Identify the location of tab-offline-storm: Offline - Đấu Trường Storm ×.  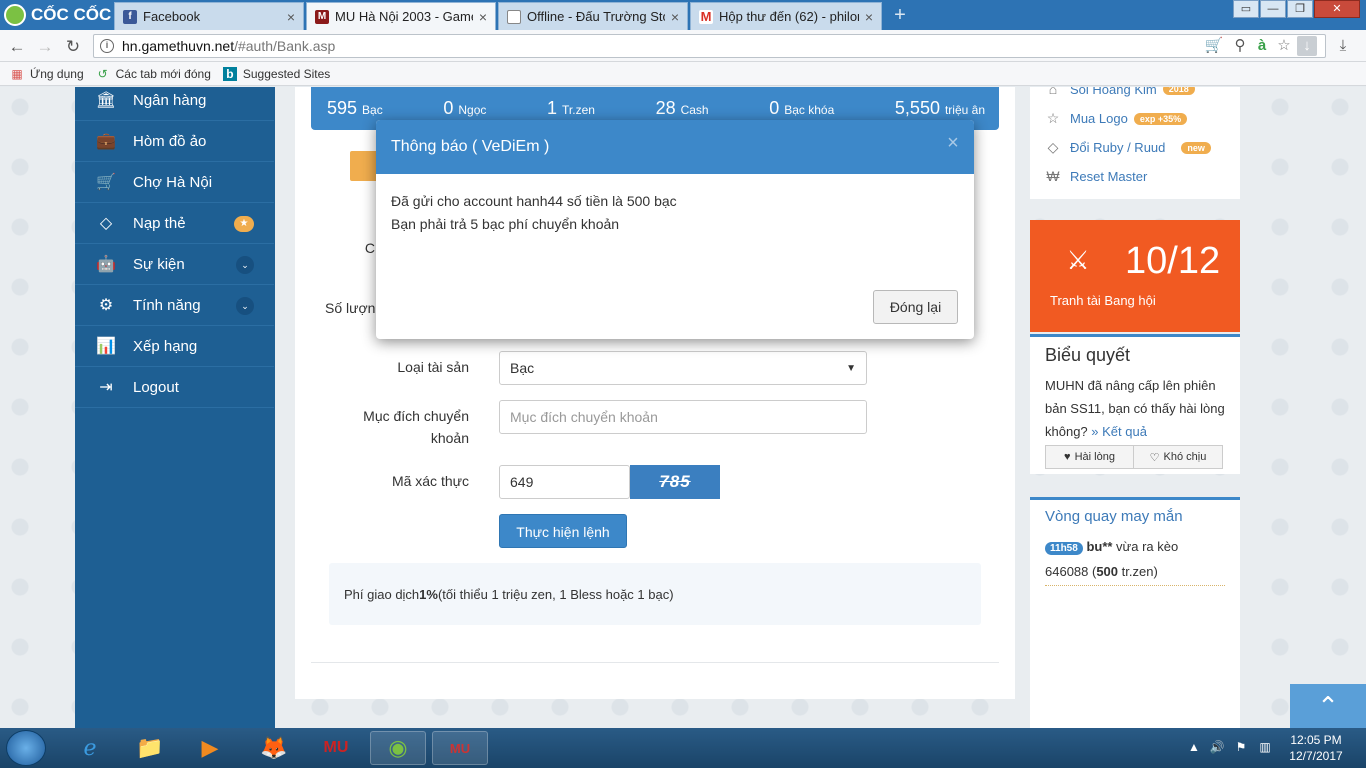
(593, 16).